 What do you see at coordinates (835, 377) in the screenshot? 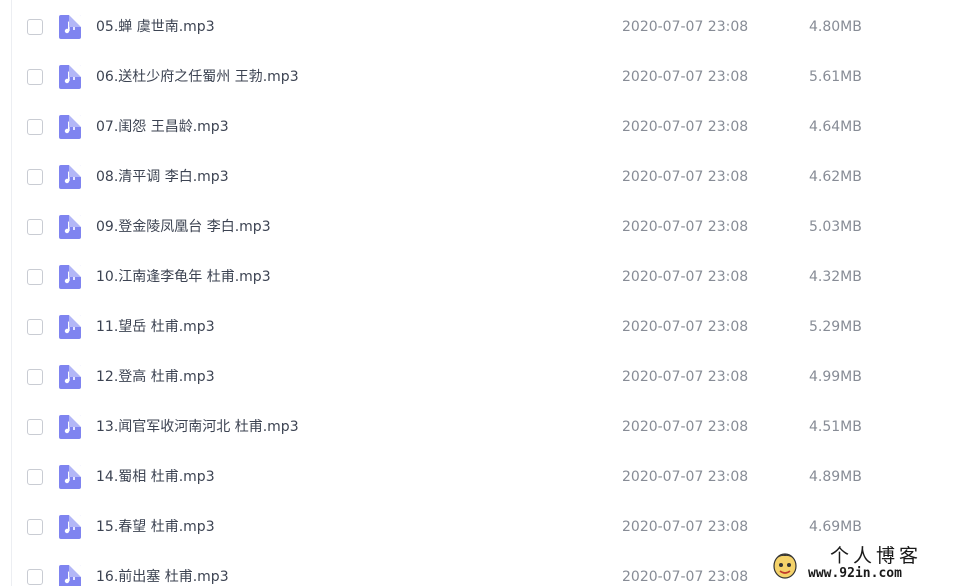
I see `file-size: 4.99MB` at bounding box center [835, 377].